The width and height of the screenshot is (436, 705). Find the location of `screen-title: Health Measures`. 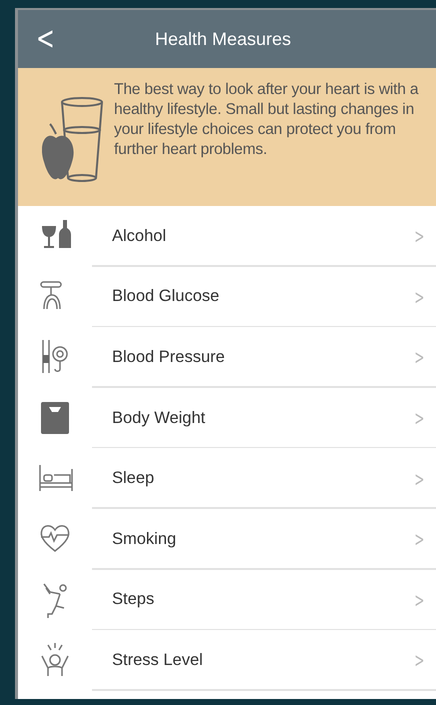

screen-title: Health Measures is located at coordinates (223, 39).